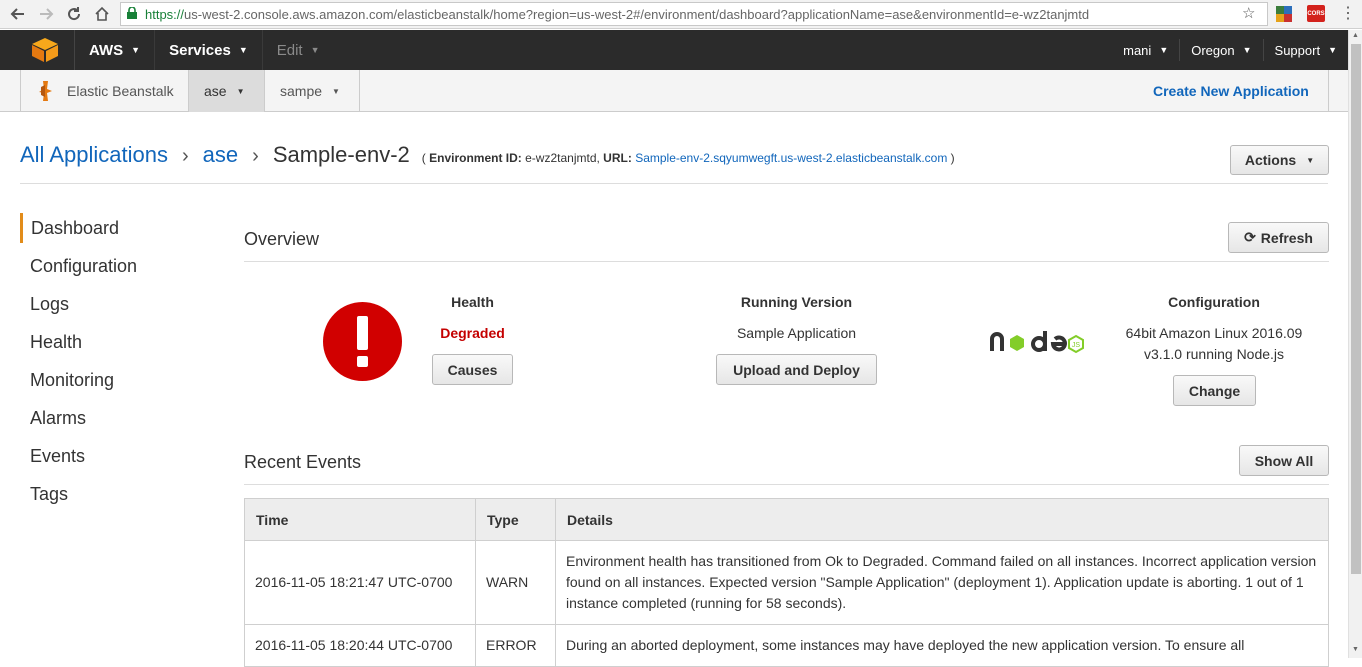 This screenshot has width=1362, height=667. What do you see at coordinates (69, 228) in the screenshot?
I see `sidebar-item-dashboard: Dashboard` at bounding box center [69, 228].